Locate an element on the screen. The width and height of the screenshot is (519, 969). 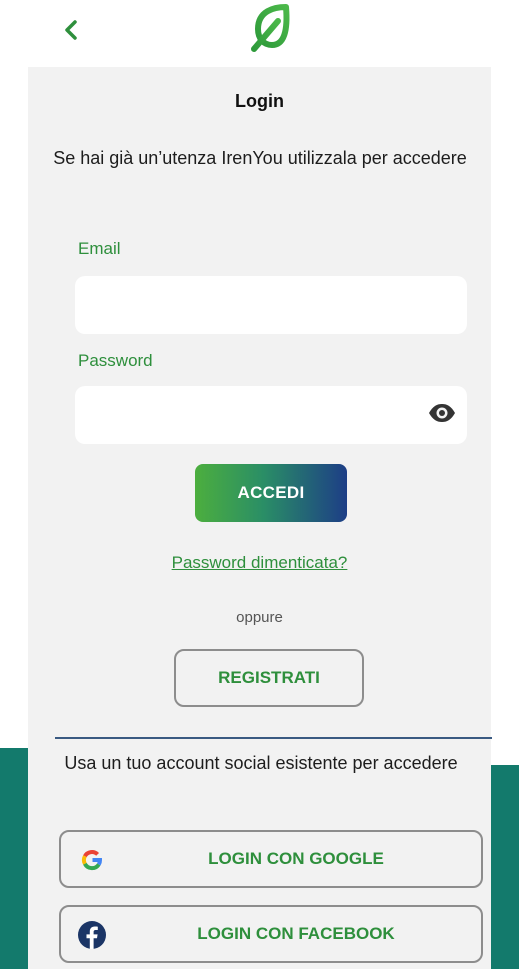
google-login-label: LOGIN CON GOOGLE is located at coordinates (296, 858).